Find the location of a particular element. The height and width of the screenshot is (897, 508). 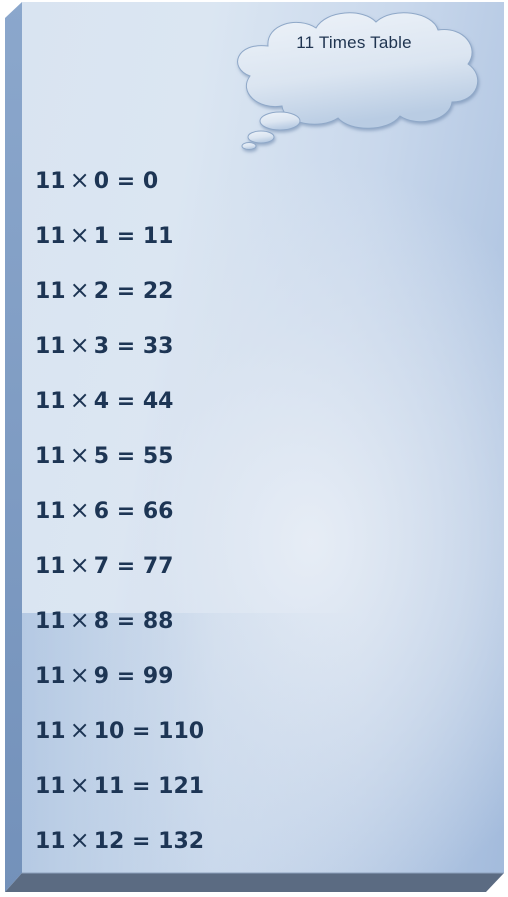

multiplier: 2 is located at coordinates (101, 291).